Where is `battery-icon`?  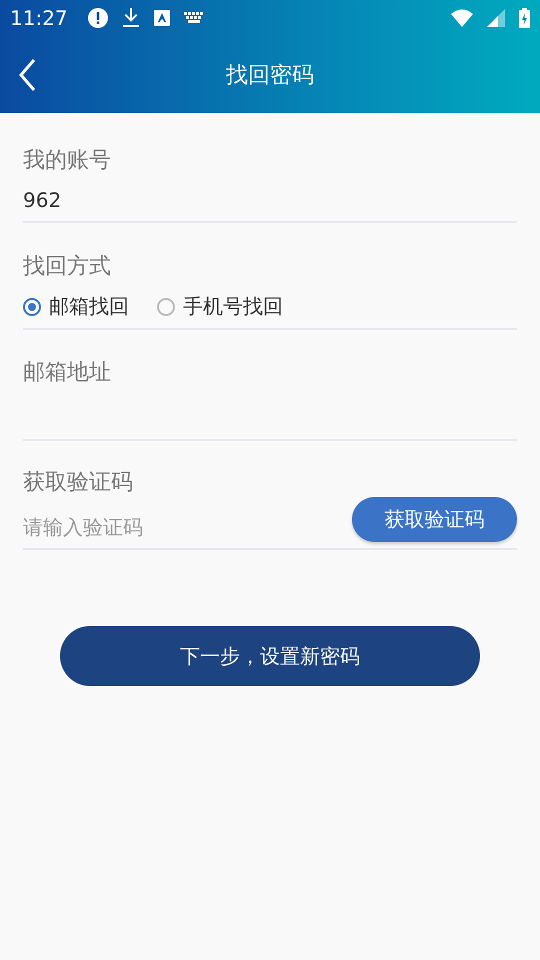
battery-icon is located at coordinates (524, 18).